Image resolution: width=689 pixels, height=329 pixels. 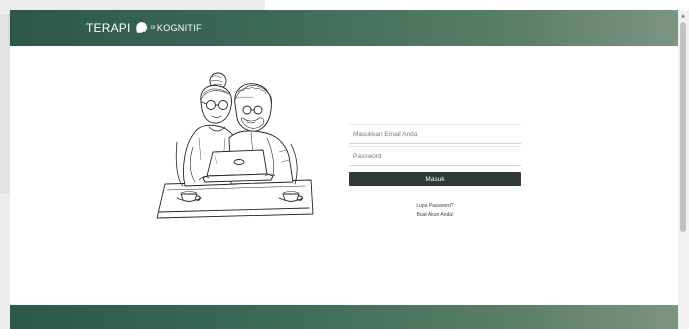 I want to click on register-link: Buat Akun Anda!, so click(x=435, y=215).